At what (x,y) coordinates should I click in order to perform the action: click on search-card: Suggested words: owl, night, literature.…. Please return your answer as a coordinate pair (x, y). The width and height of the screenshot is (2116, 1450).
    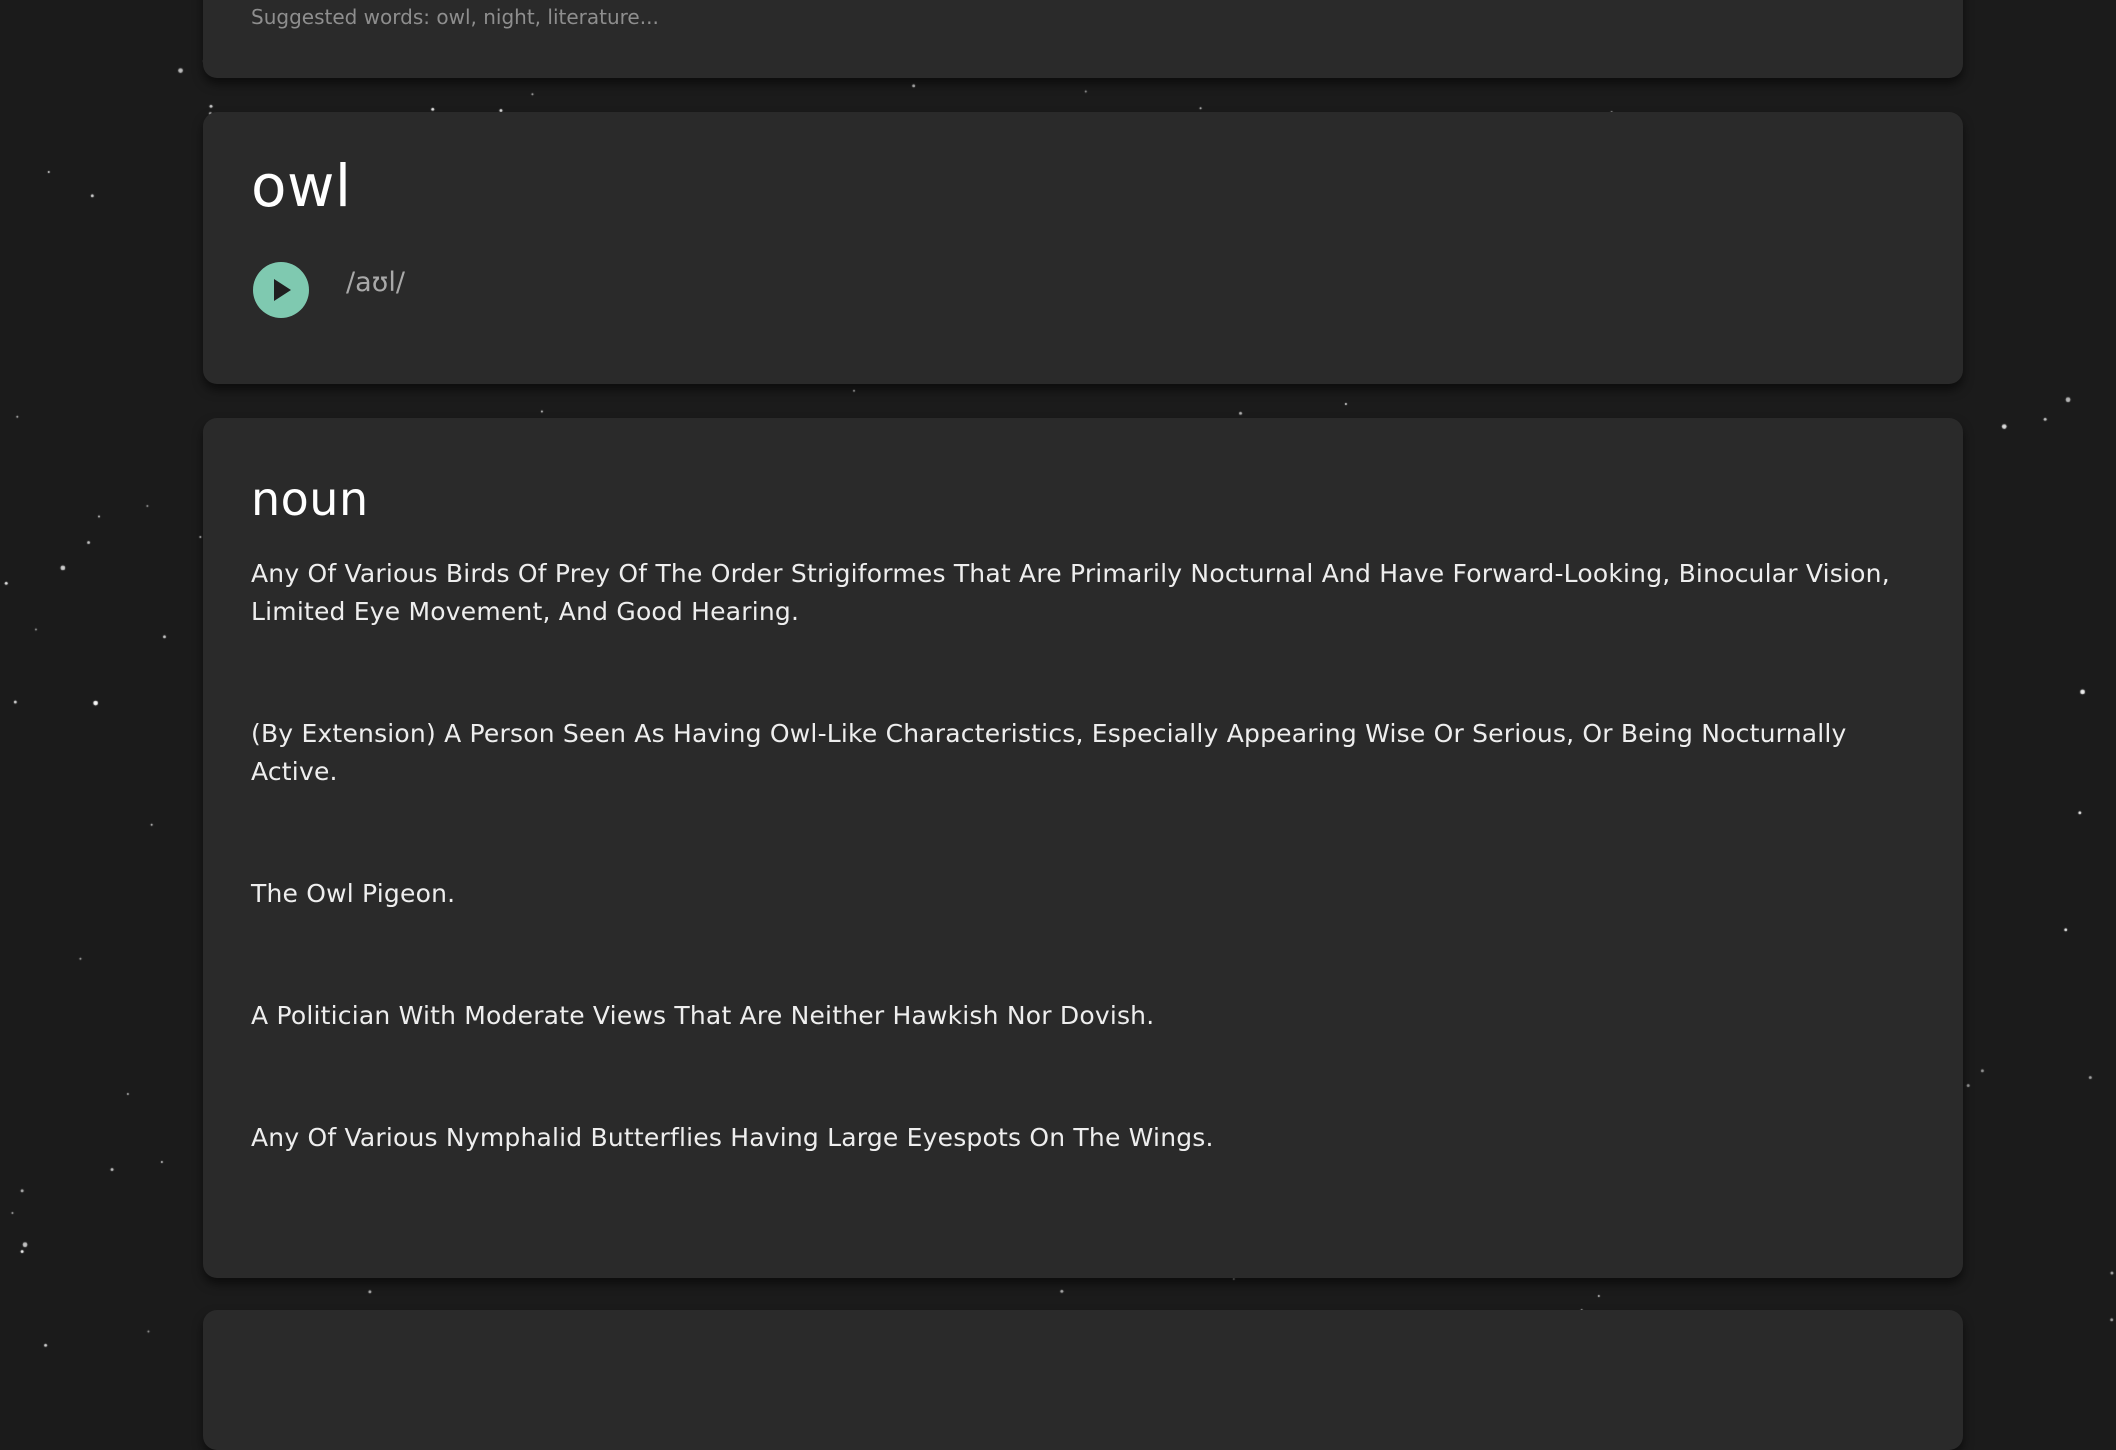
    Looking at the image, I should click on (1083, 39).